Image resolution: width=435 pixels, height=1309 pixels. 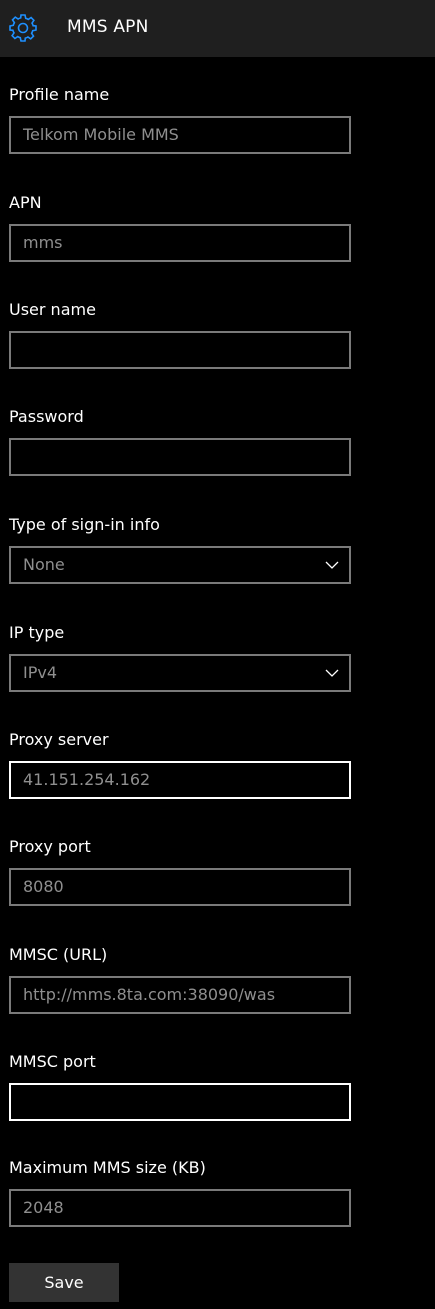 I want to click on sign-in-type-value: None, so click(x=44, y=564).